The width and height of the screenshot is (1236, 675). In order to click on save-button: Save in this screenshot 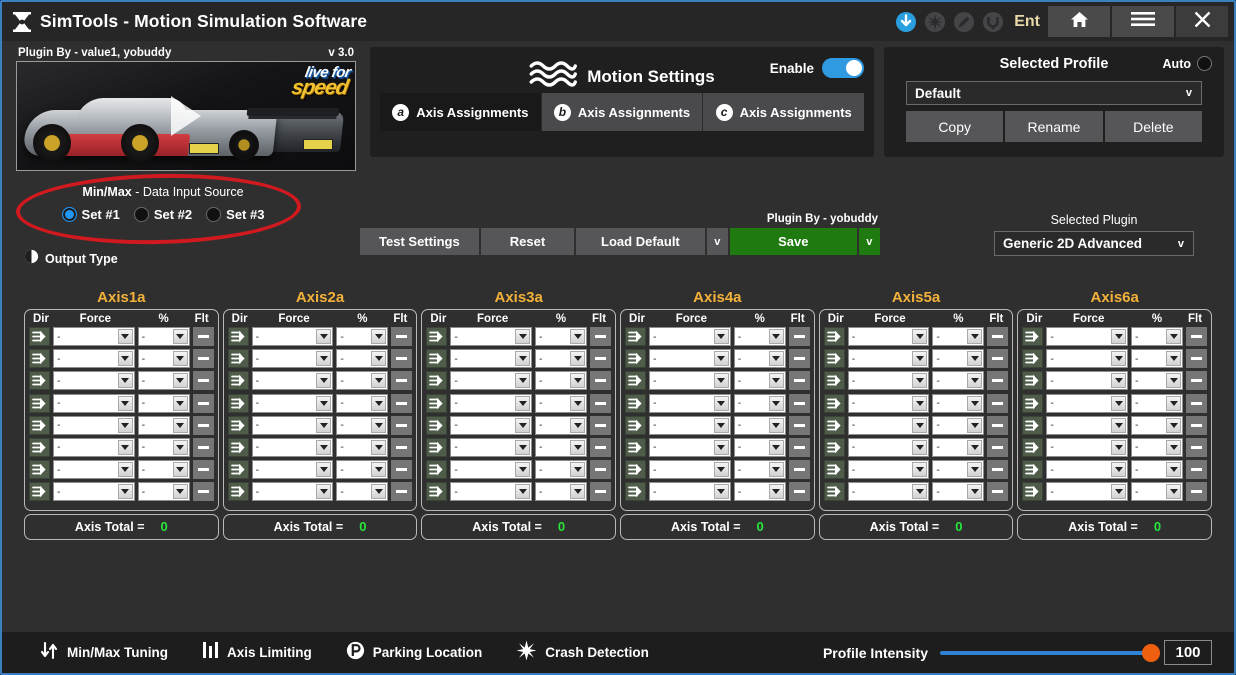, I will do `click(793, 241)`.